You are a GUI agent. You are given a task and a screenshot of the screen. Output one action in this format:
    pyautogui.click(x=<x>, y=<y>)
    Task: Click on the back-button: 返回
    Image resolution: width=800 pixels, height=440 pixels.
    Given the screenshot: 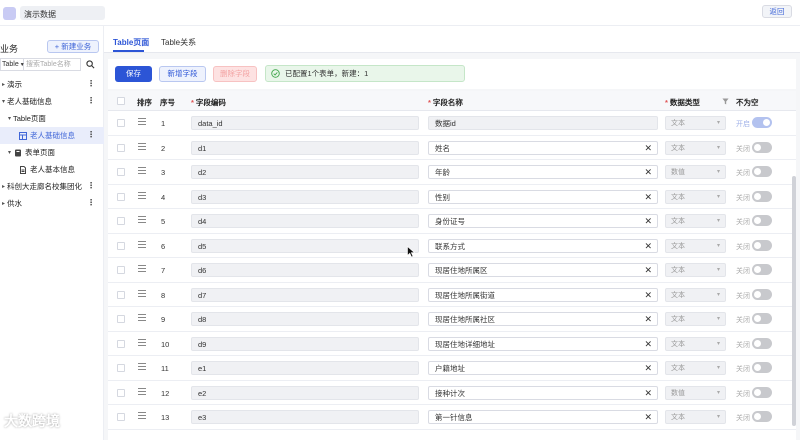 What is the action you would take?
    pyautogui.click(x=777, y=11)
    